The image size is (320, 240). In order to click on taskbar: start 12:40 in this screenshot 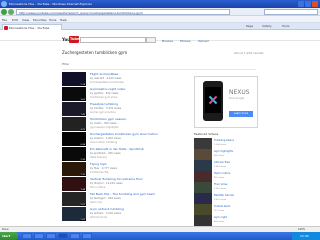, I will do `click(160, 236)`.